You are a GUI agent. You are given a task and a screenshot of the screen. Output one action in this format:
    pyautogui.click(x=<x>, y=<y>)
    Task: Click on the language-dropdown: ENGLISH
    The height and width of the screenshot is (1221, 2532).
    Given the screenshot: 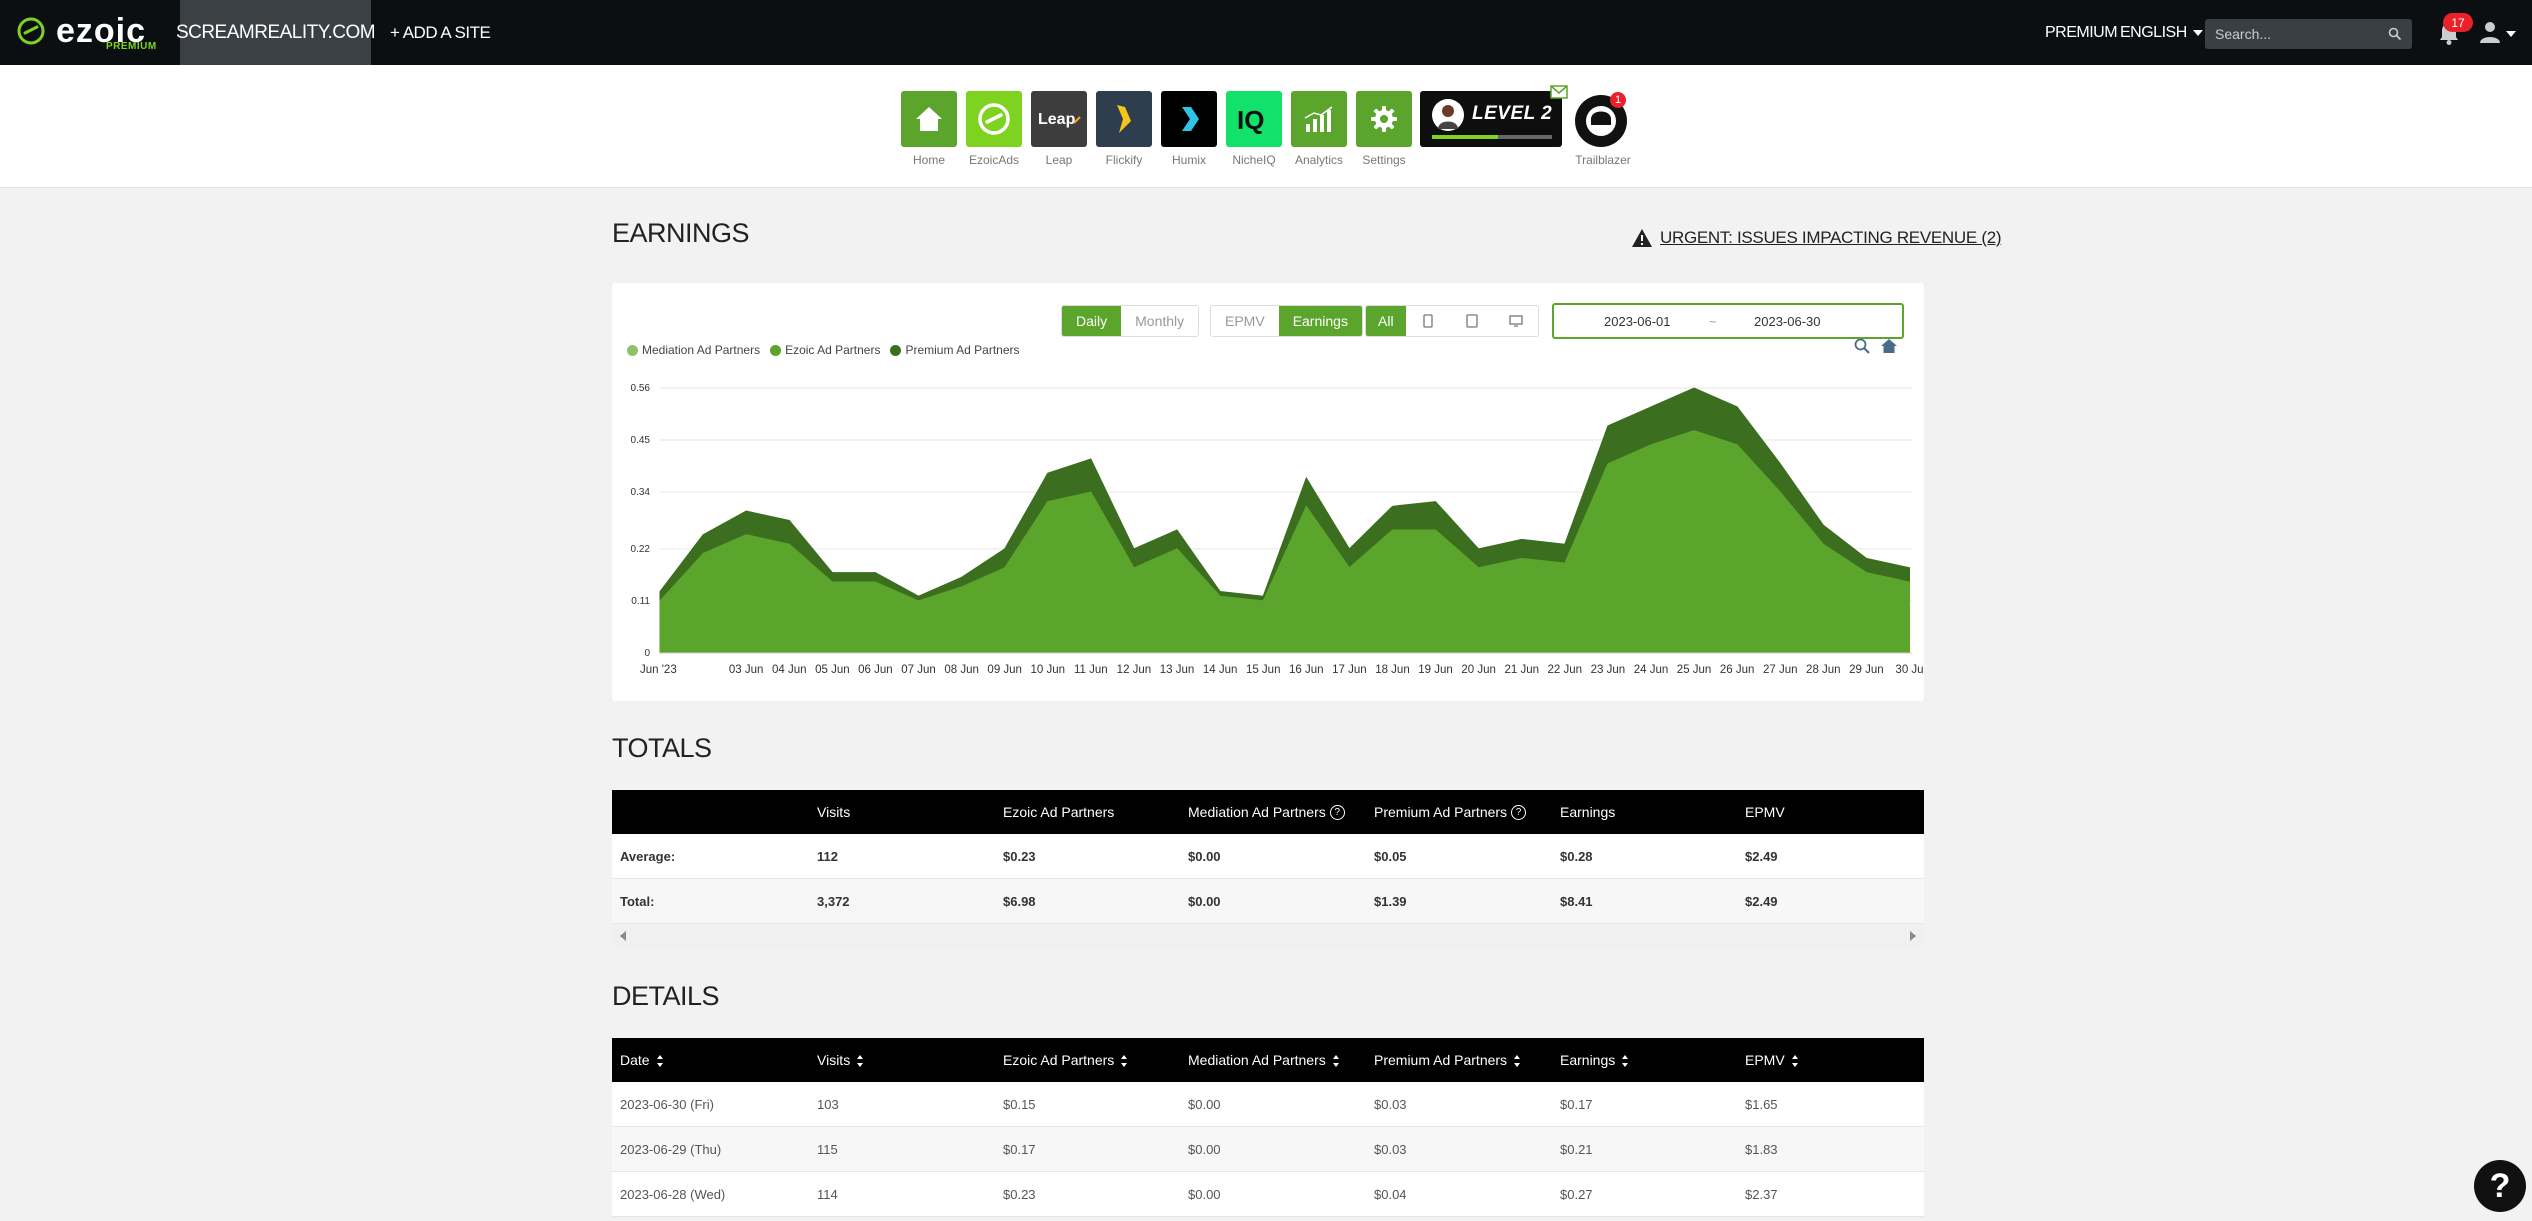 What is the action you would take?
    pyautogui.click(x=2161, y=32)
    